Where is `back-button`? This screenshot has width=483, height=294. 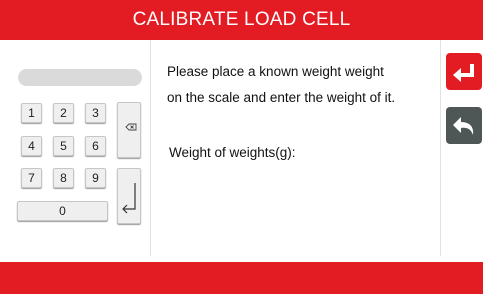
back-button is located at coordinates (464, 125).